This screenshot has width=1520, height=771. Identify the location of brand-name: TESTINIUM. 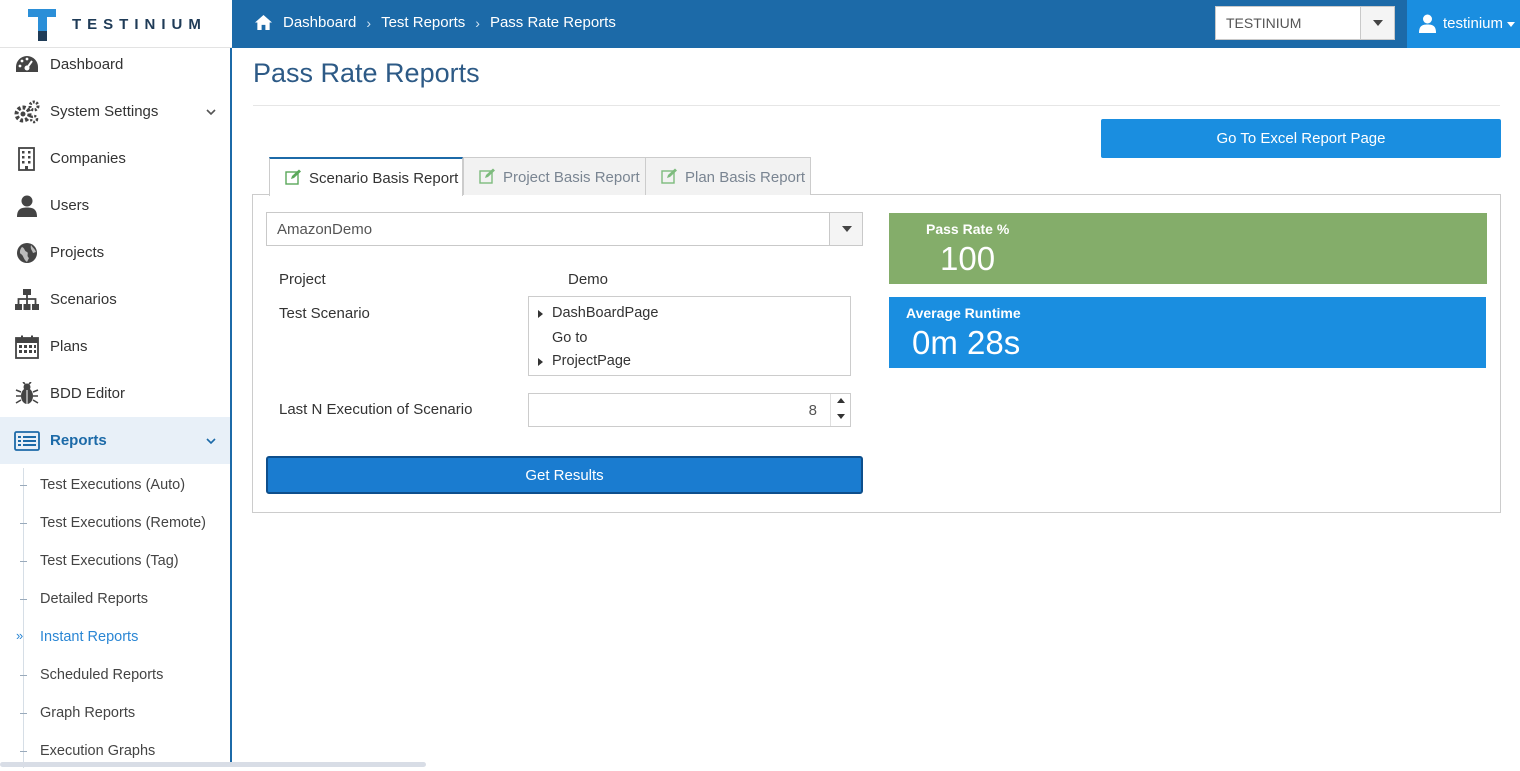
(139, 24).